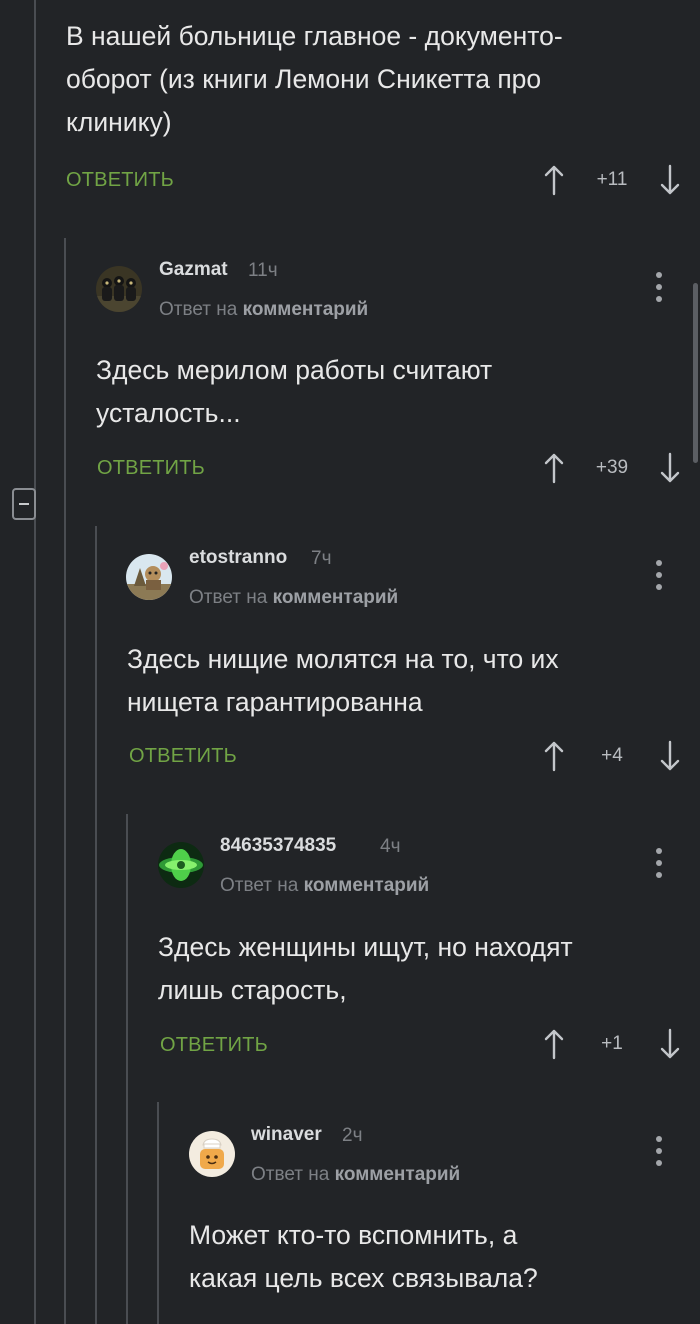 The image size is (700, 1324). What do you see at coordinates (390, 846) in the screenshot?
I see `comment-time: 4ч` at bounding box center [390, 846].